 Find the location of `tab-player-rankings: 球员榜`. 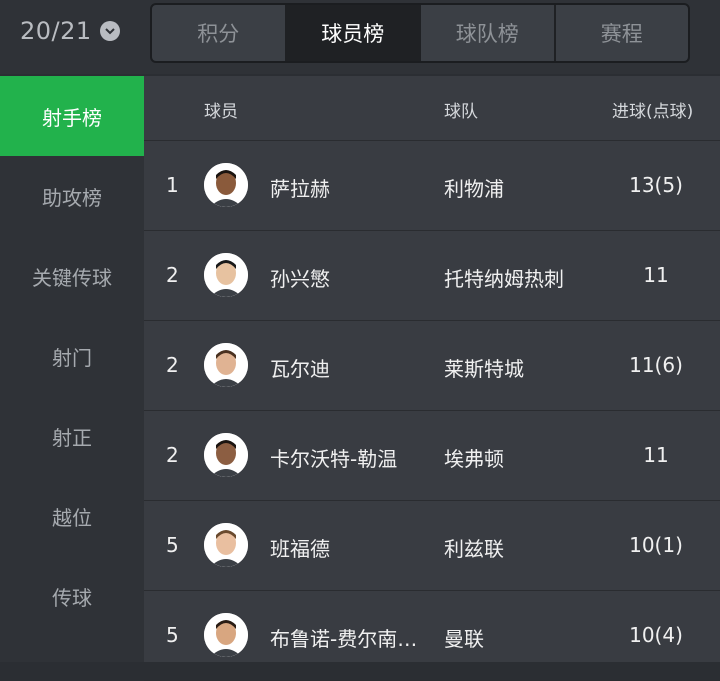

tab-player-rankings: 球员榜 is located at coordinates (353, 33).